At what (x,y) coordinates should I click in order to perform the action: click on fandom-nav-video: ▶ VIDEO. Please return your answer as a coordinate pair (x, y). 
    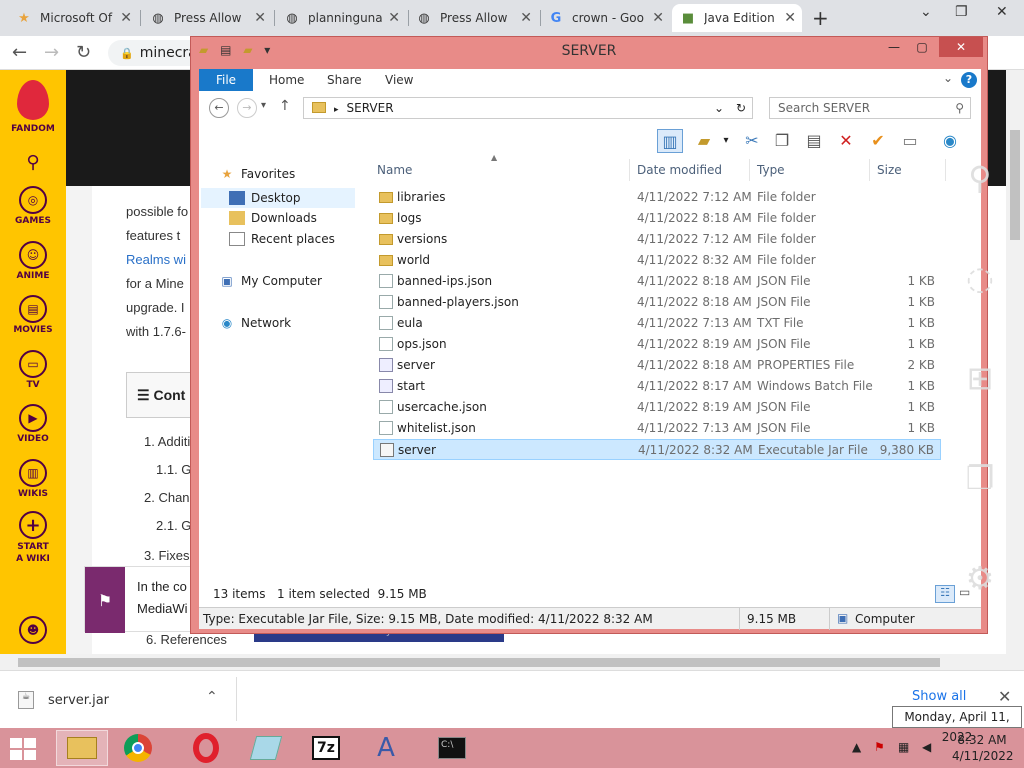
    Looking at the image, I should click on (33, 424).